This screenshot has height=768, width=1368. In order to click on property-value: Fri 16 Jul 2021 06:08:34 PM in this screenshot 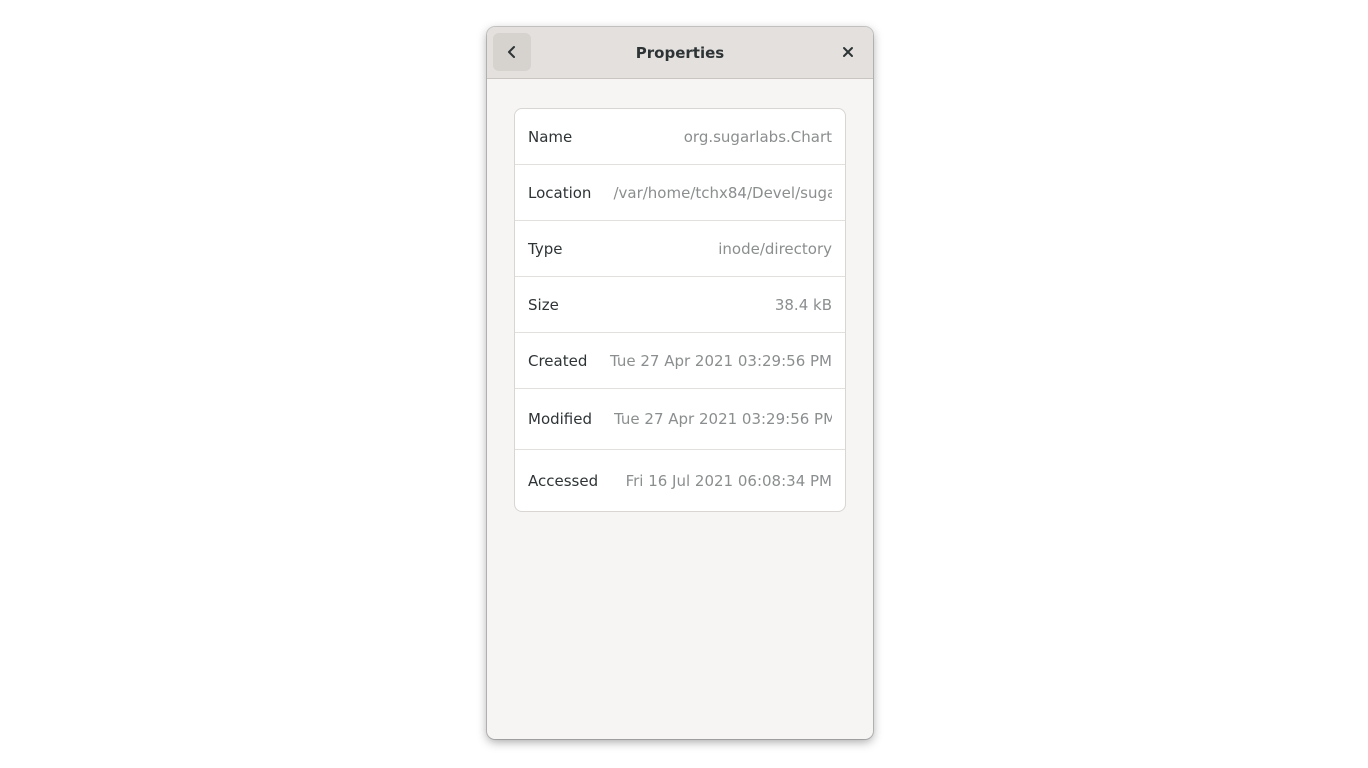, I will do `click(728, 480)`.